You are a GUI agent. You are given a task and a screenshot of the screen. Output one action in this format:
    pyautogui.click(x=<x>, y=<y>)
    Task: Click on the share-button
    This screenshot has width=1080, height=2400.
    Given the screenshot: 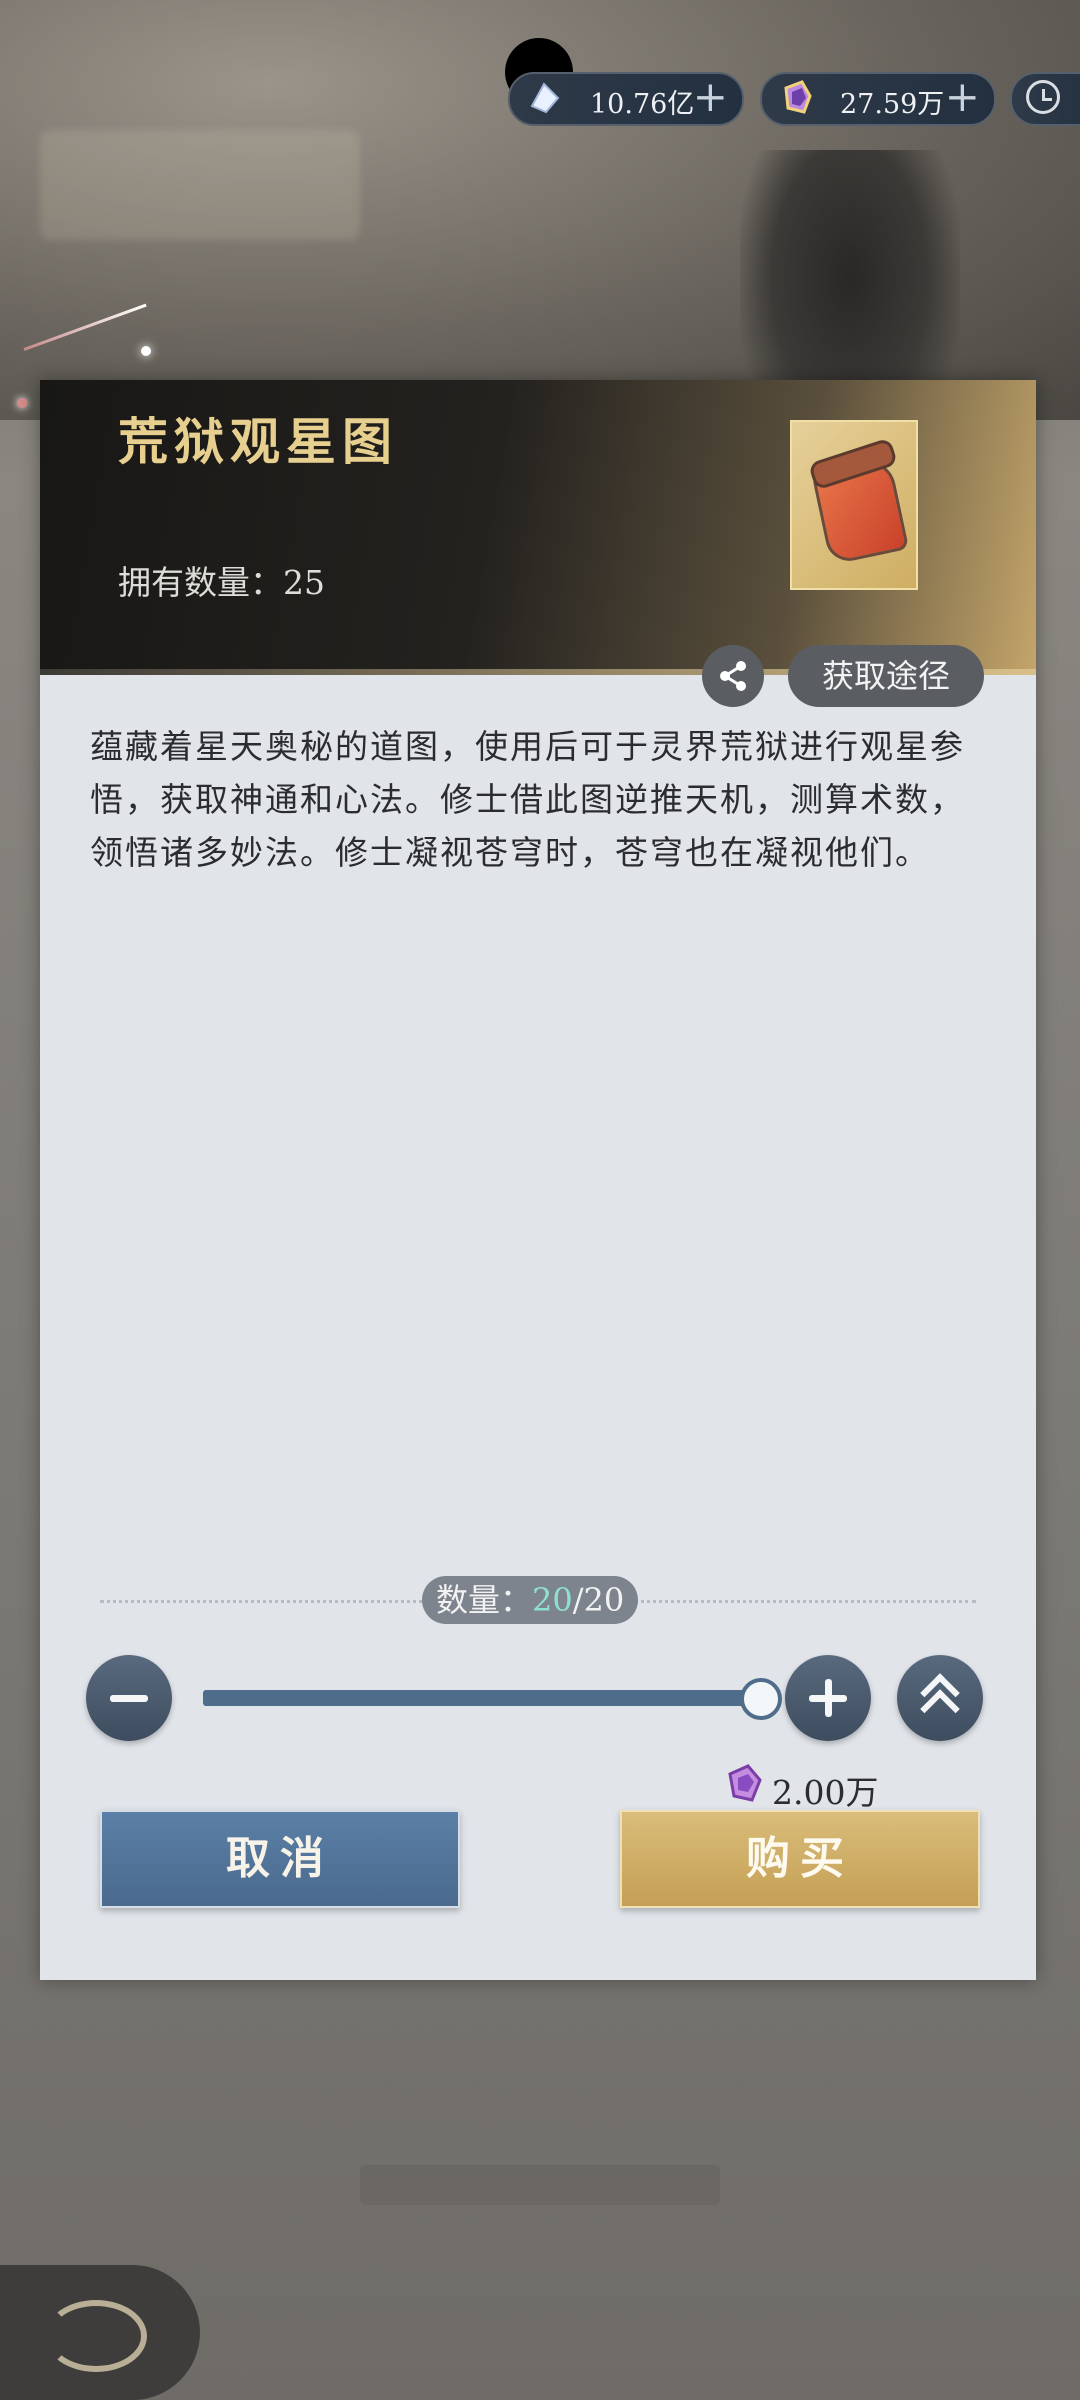 What is the action you would take?
    pyautogui.click(x=733, y=676)
    